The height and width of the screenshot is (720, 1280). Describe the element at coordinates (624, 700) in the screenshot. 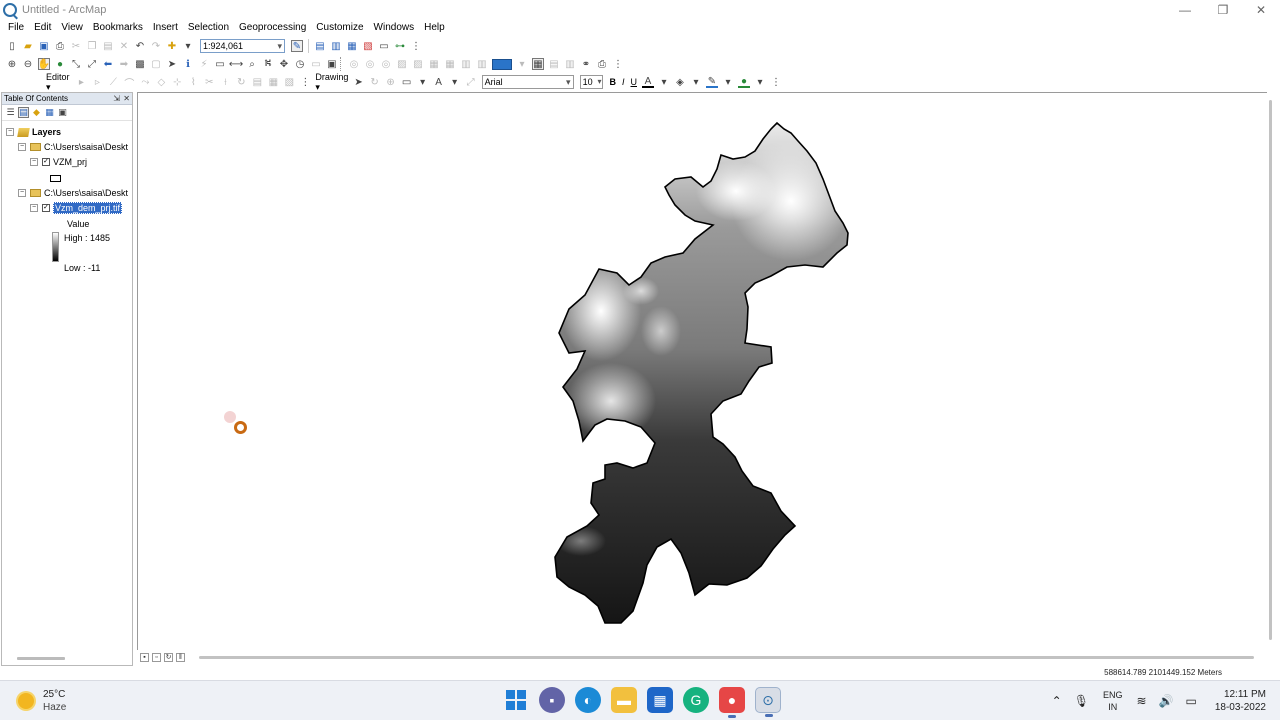

I see `file-explorer-icon: ▬` at that location.